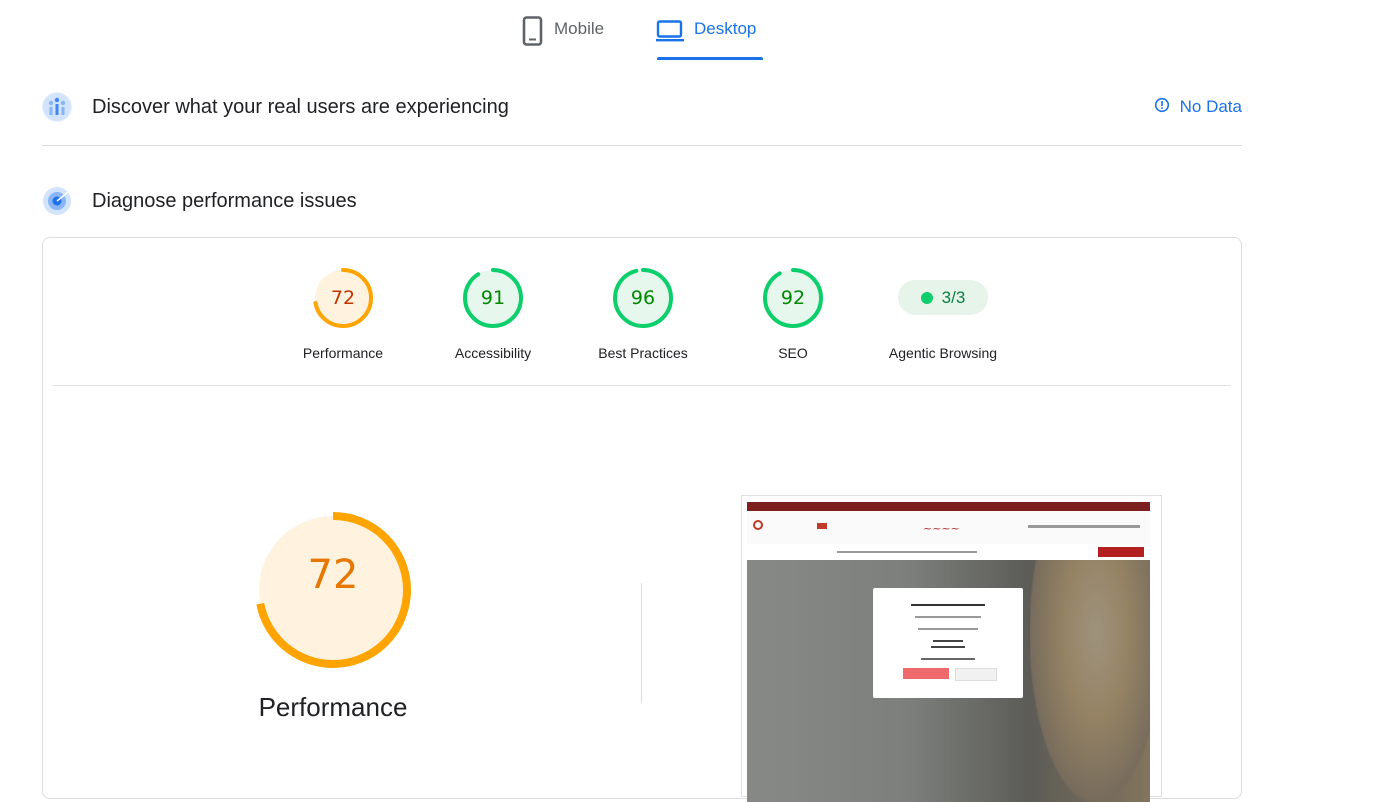 This screenshot has height=802, width=1385. Describe the element at coordinates (793, 353) in the screenshot. I see `gauge-label: SEO` at that location.